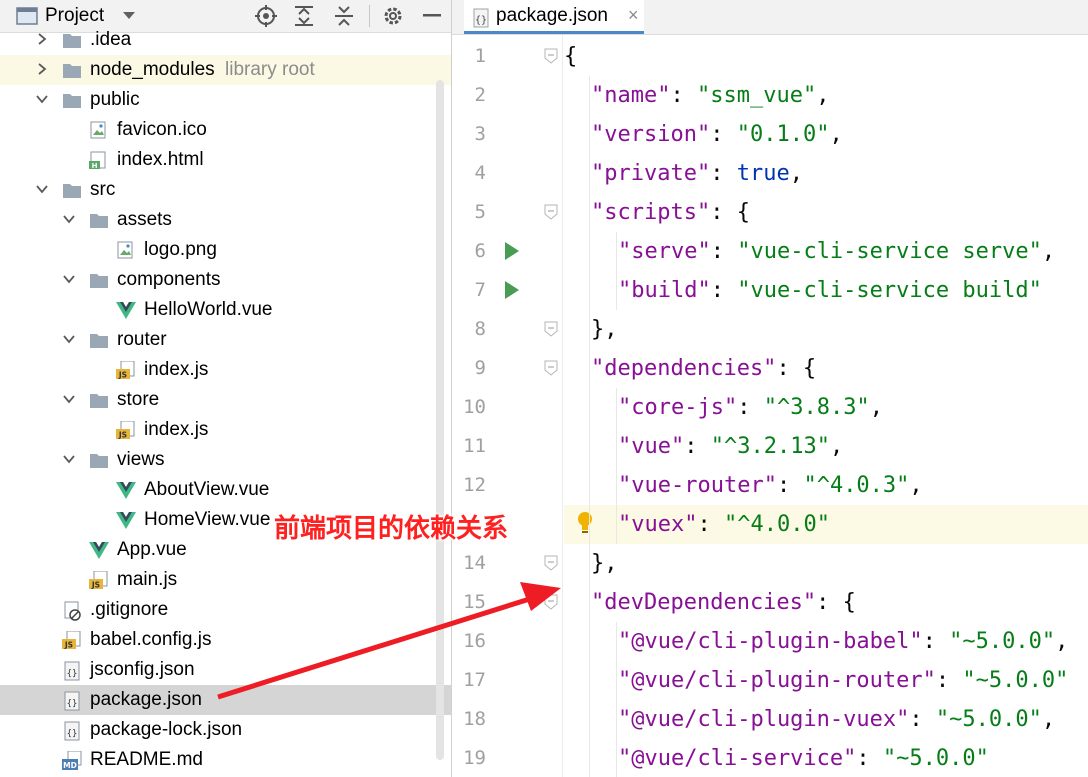 The image size is (1088, 777). What do you see at coordinates (826, 212) in the screenshot?
I see `code-line: "scripts": {` at bounding box center [826, 212].